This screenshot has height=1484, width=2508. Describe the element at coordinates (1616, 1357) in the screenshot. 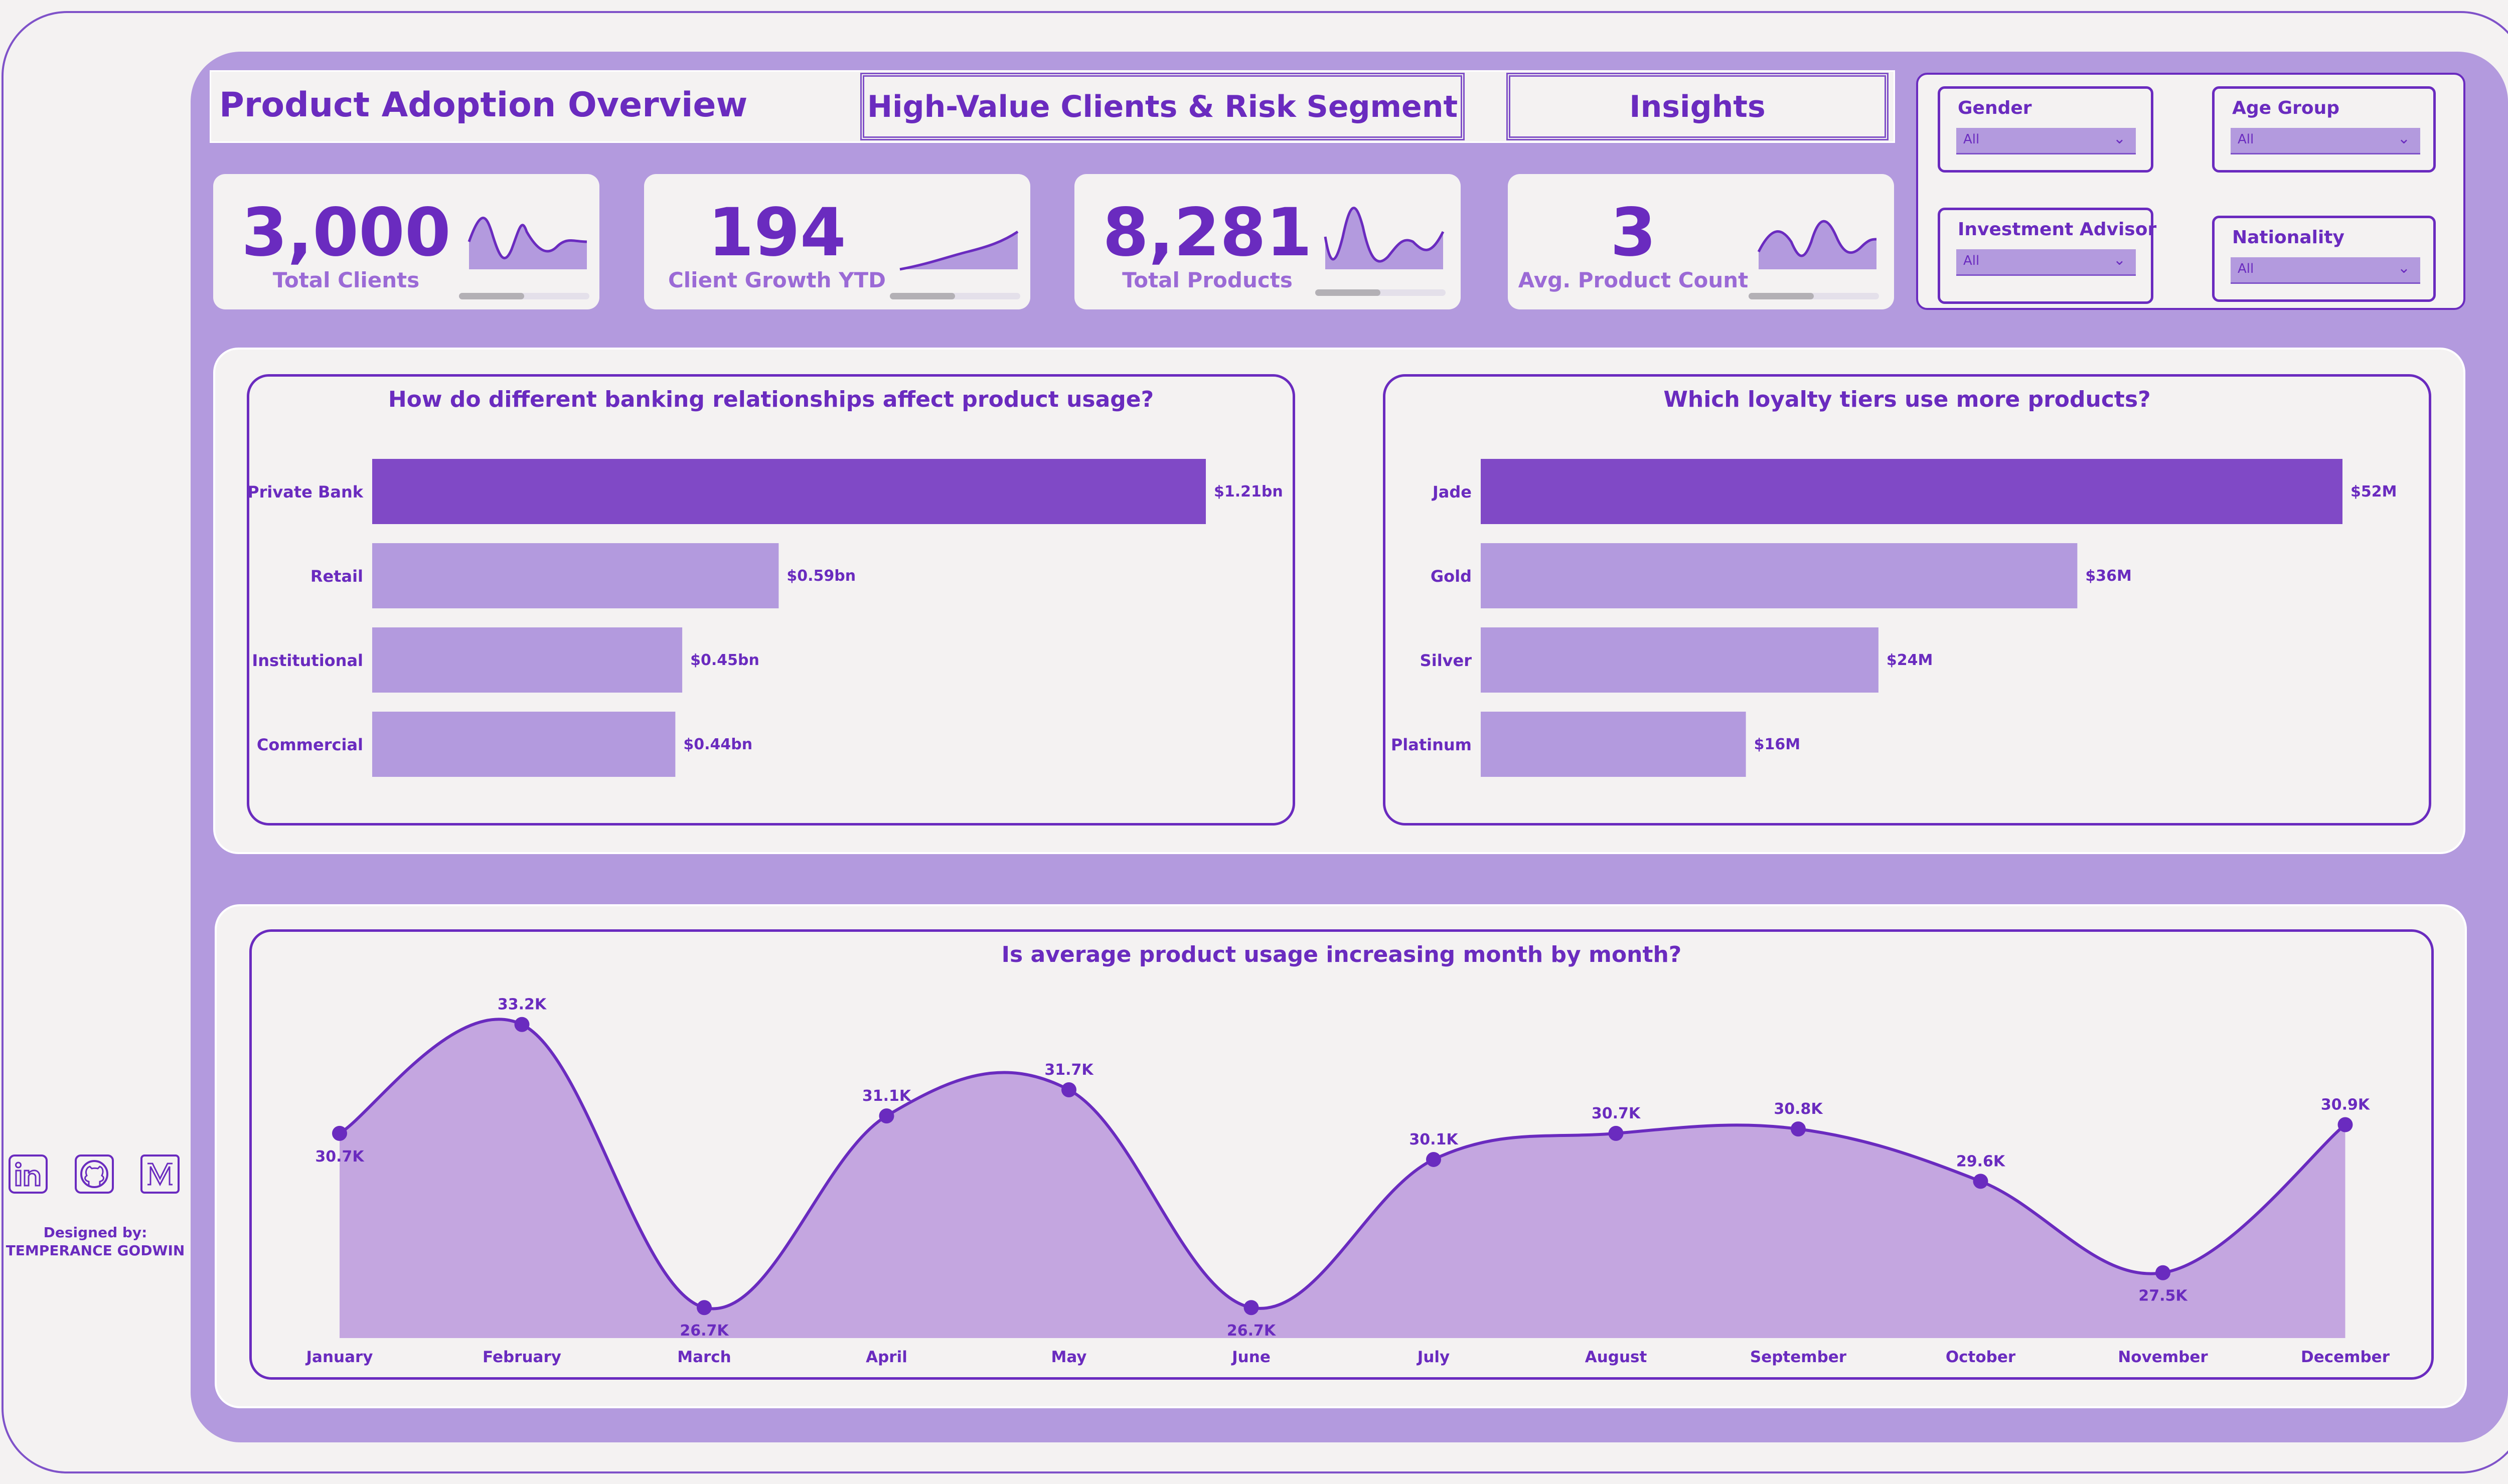

I see `x-tick-label: August` at that location.